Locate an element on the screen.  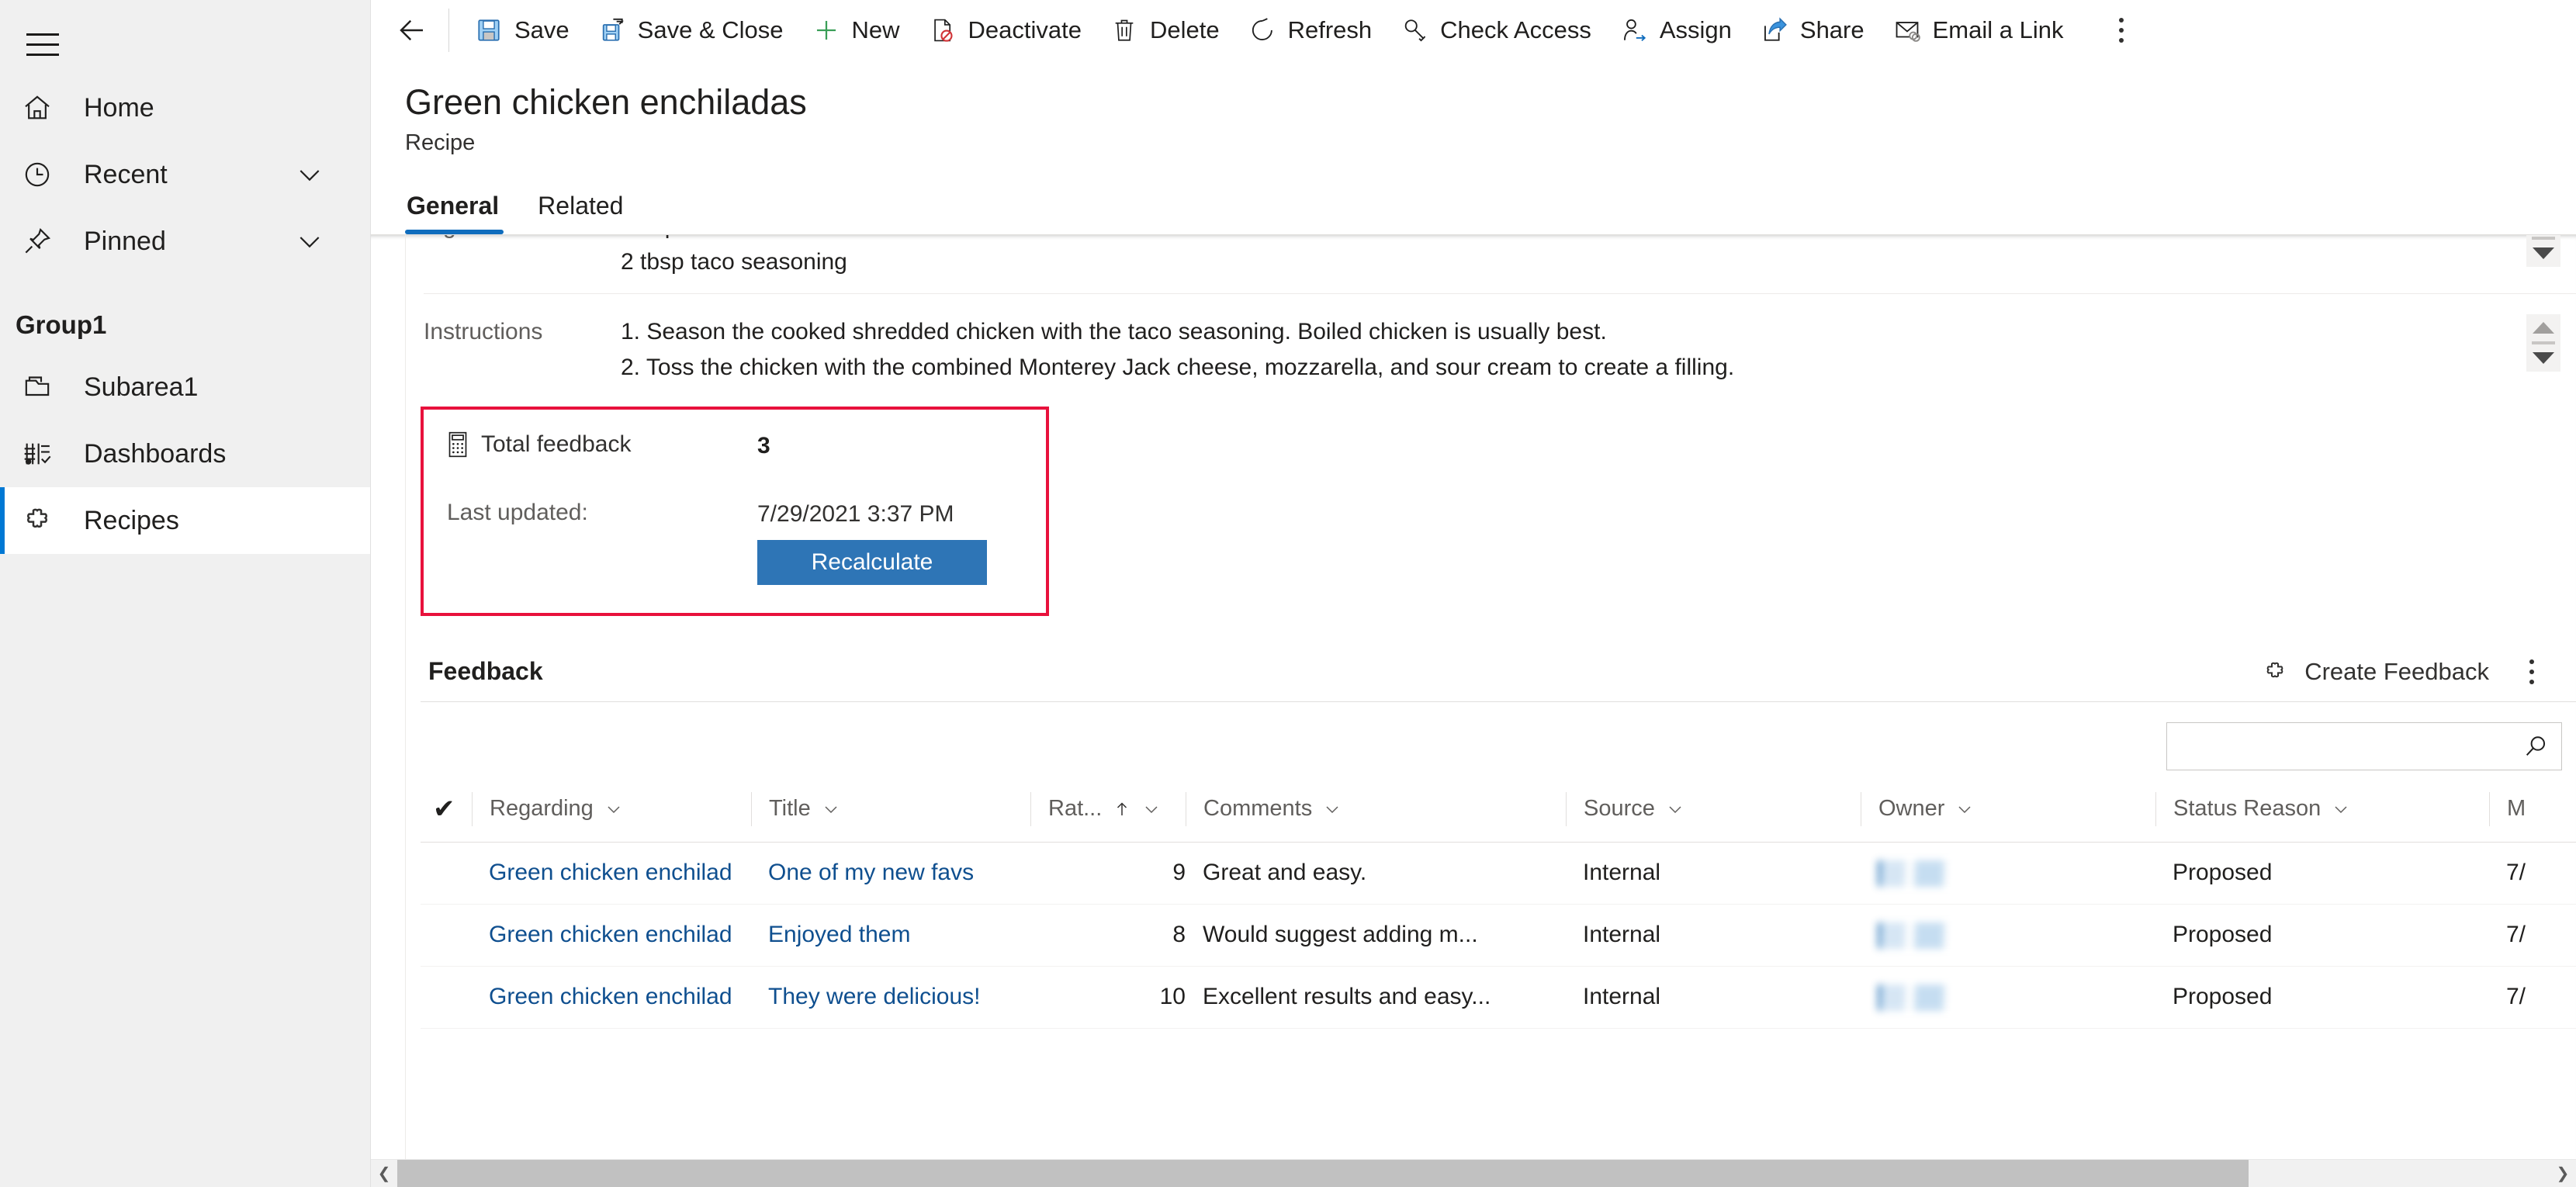
cell-title: One of my new favs is located at coordinates (891, 873).